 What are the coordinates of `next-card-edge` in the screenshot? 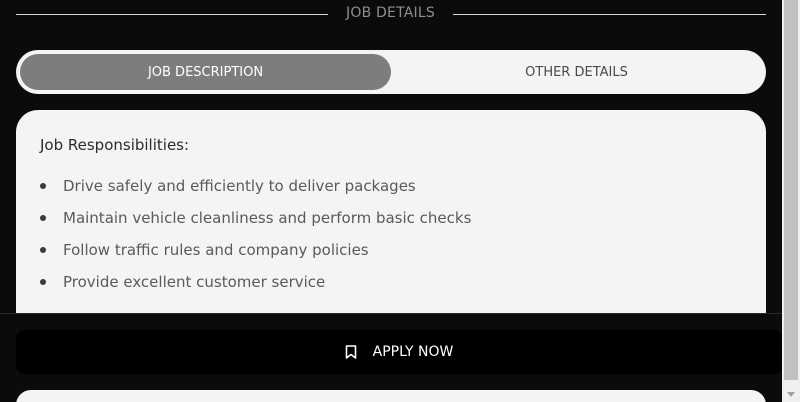 It's located at (391, 396).